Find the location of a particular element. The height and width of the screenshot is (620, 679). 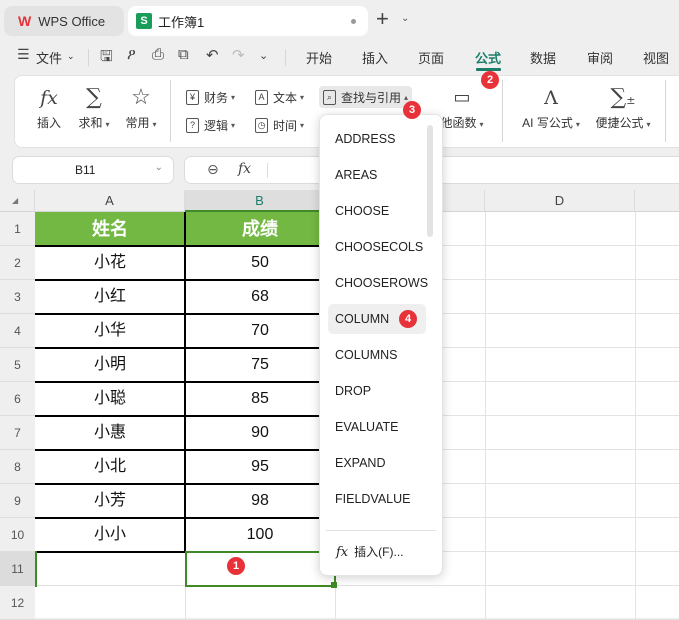

other-functions-button: ▭ 他函数 ▾ is located at coordinates (462, 107).